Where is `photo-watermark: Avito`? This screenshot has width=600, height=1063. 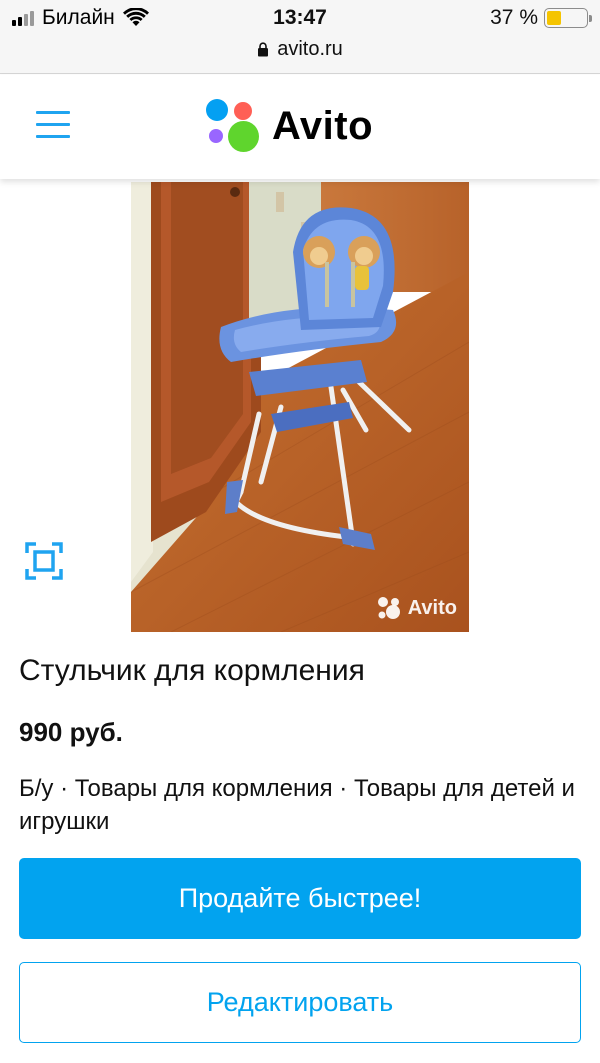
photo-watermark: Avito is located at coordinates (417, 608).